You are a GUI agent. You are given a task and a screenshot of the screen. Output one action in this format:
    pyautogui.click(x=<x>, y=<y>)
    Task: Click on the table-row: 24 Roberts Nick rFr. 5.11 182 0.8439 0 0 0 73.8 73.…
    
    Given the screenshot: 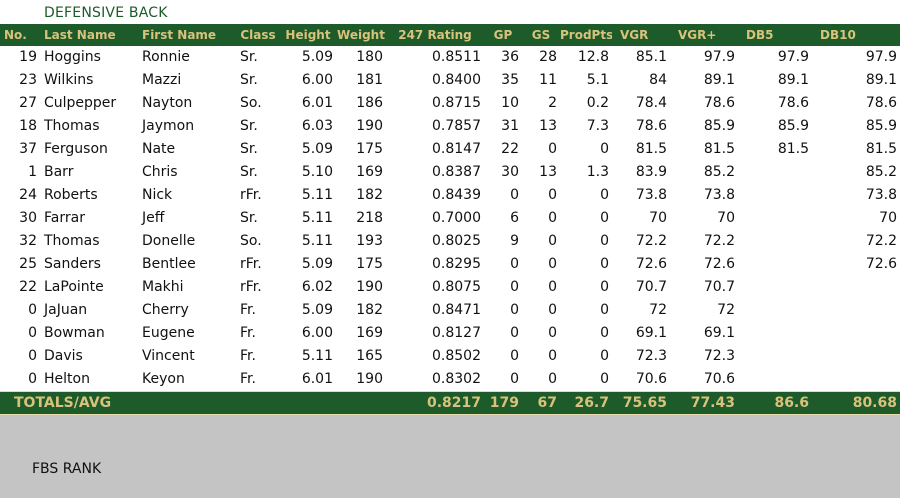 What is the action you would take?
    pyautogui.click(x=450, y=195)
    